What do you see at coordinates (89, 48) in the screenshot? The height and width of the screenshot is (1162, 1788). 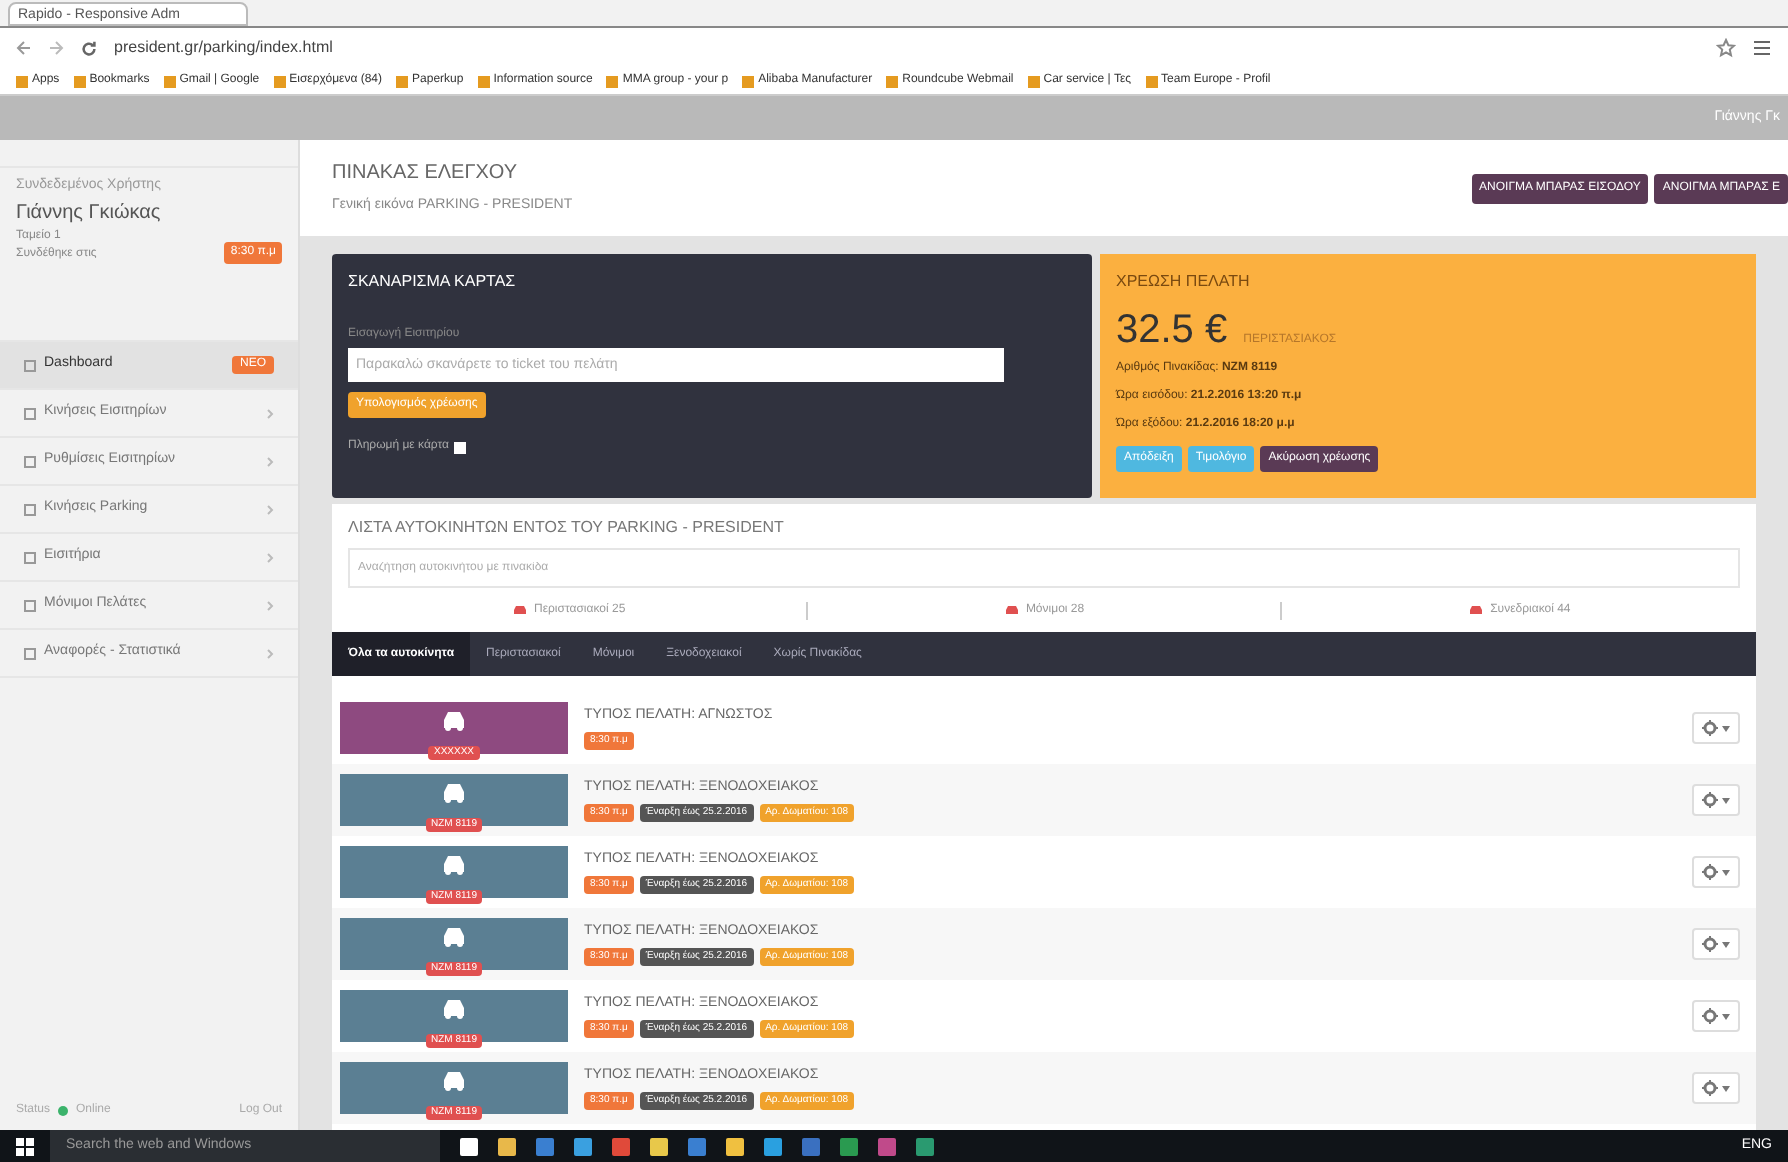 I see `reload-icon` at bounding box center [89, 48].